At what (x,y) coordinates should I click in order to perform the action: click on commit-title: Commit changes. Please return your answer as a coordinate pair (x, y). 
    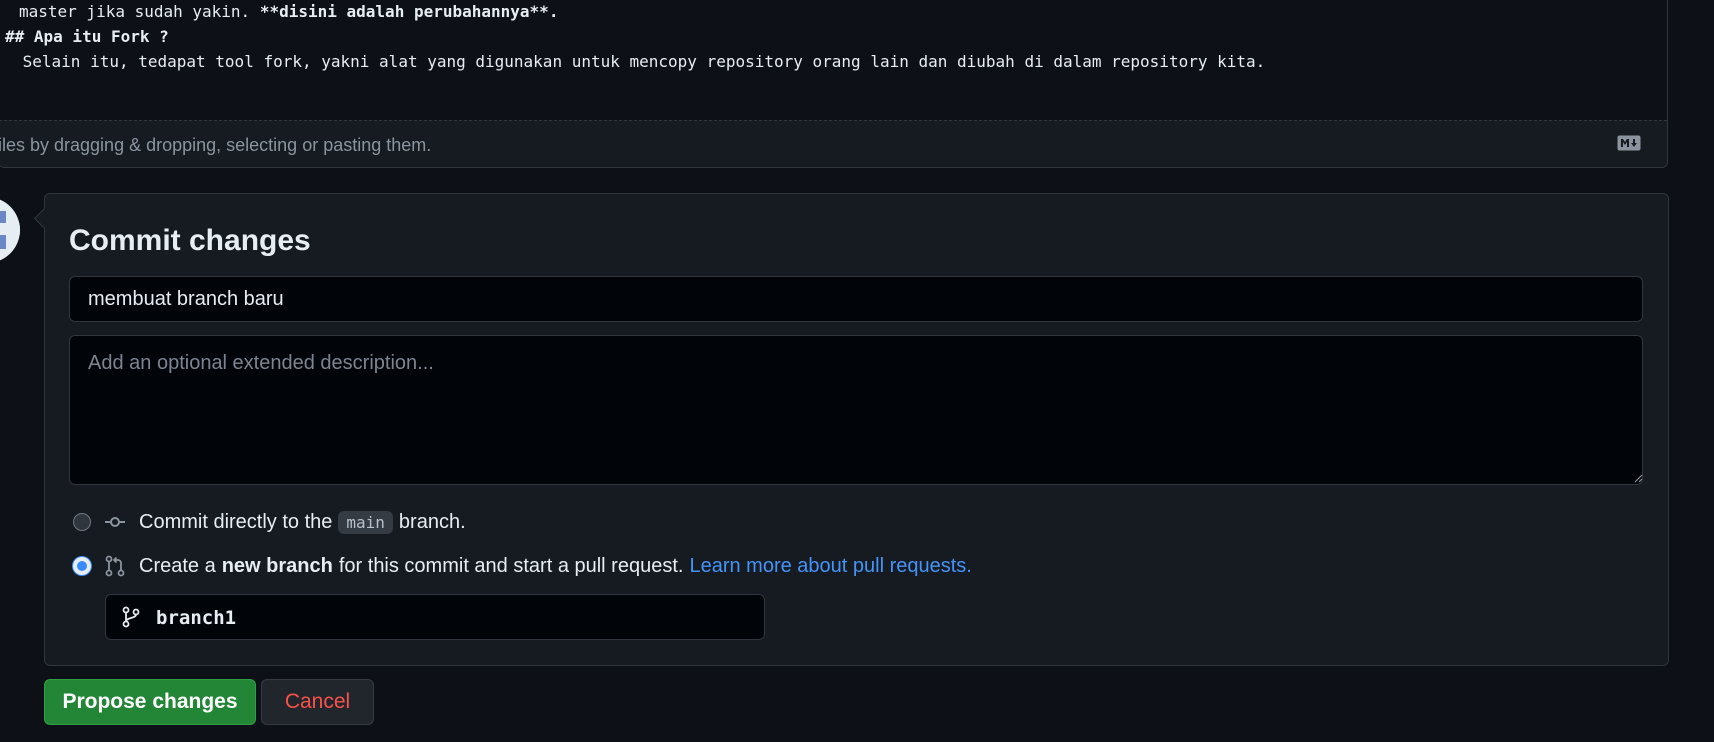
    Looking at the image, I should click on (190, 240).